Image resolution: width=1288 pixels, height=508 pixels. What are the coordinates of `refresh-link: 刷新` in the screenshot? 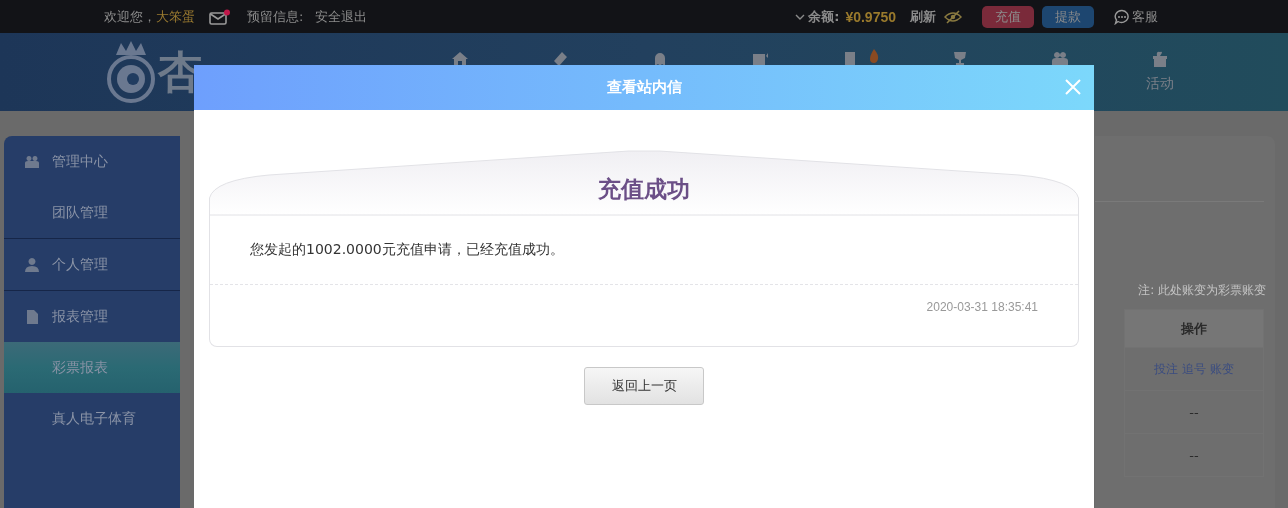 It's located at (923, 16).